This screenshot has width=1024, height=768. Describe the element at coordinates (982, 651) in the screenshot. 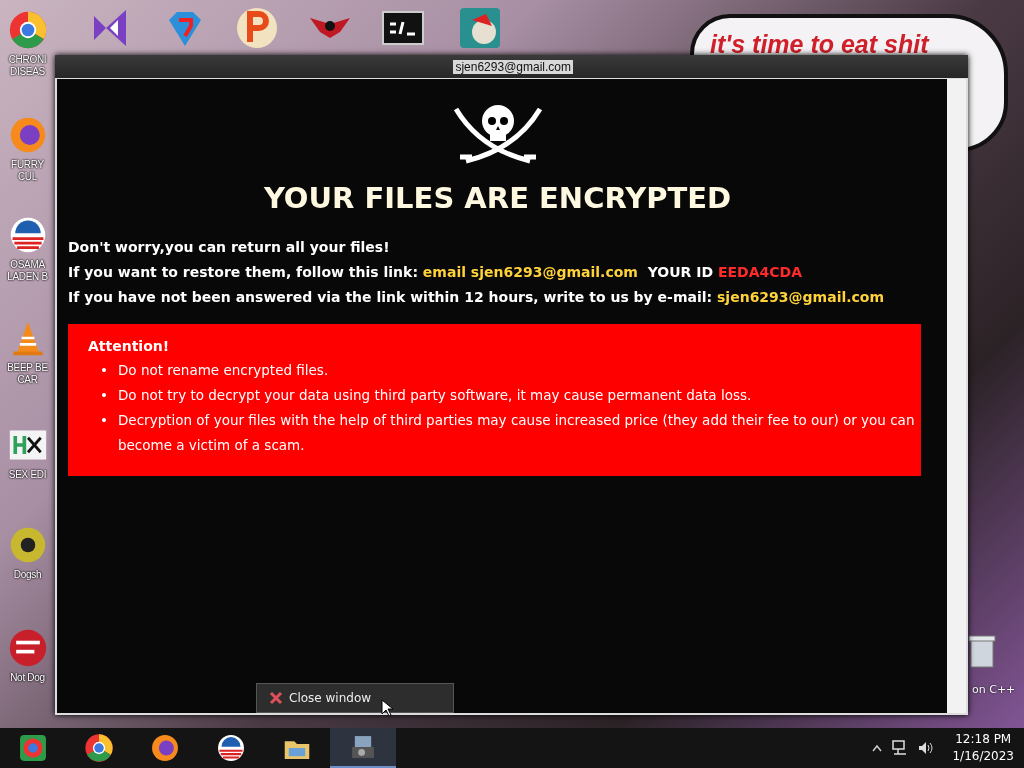

I see `trash-bin-icon` at that location.